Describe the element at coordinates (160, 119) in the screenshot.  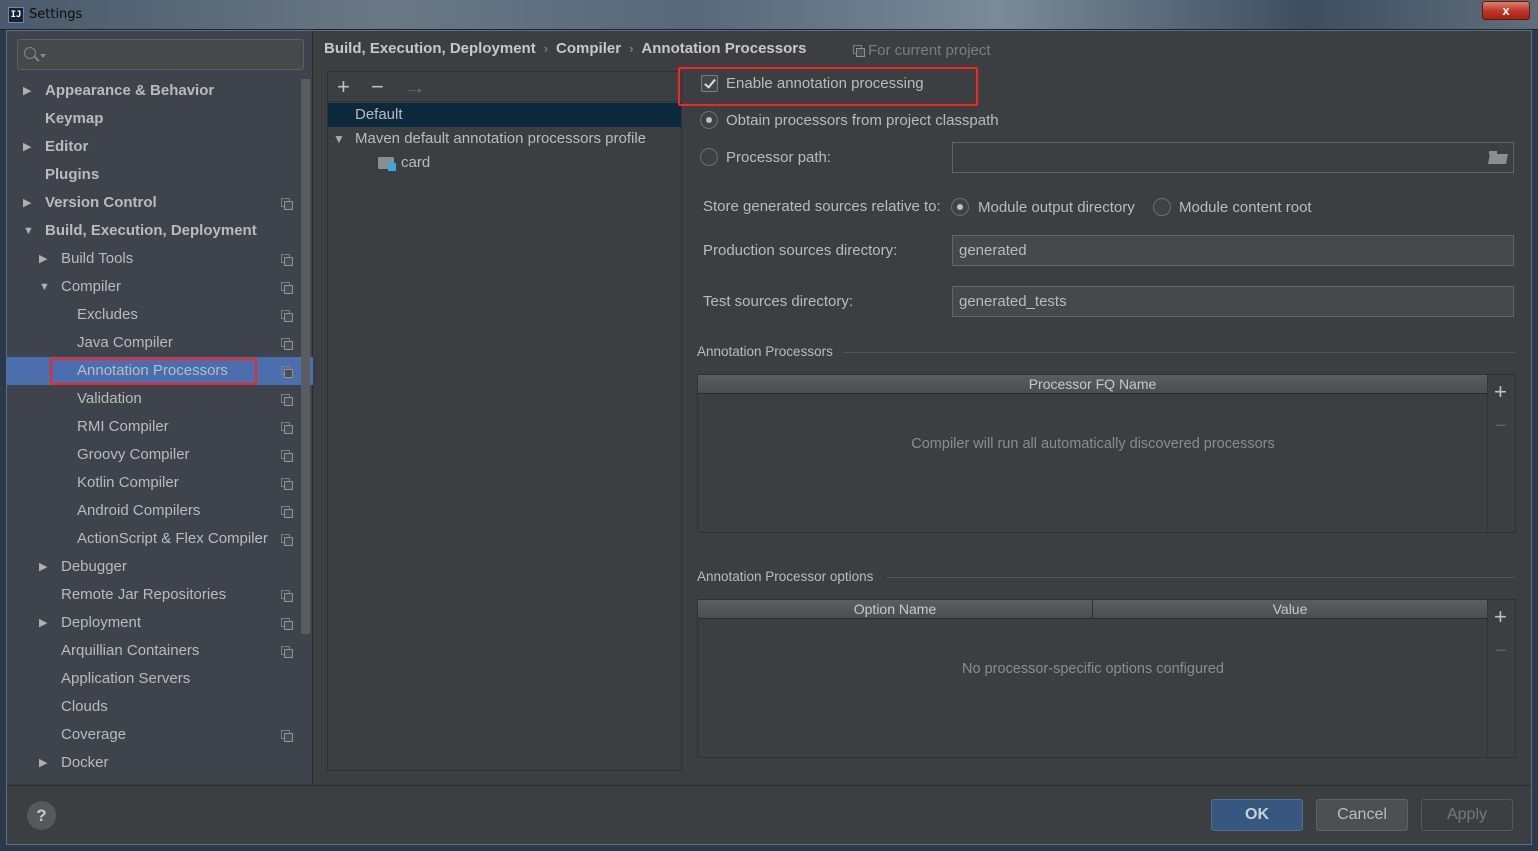
I see `sidebar-item-keymap: Keymap` at that location.